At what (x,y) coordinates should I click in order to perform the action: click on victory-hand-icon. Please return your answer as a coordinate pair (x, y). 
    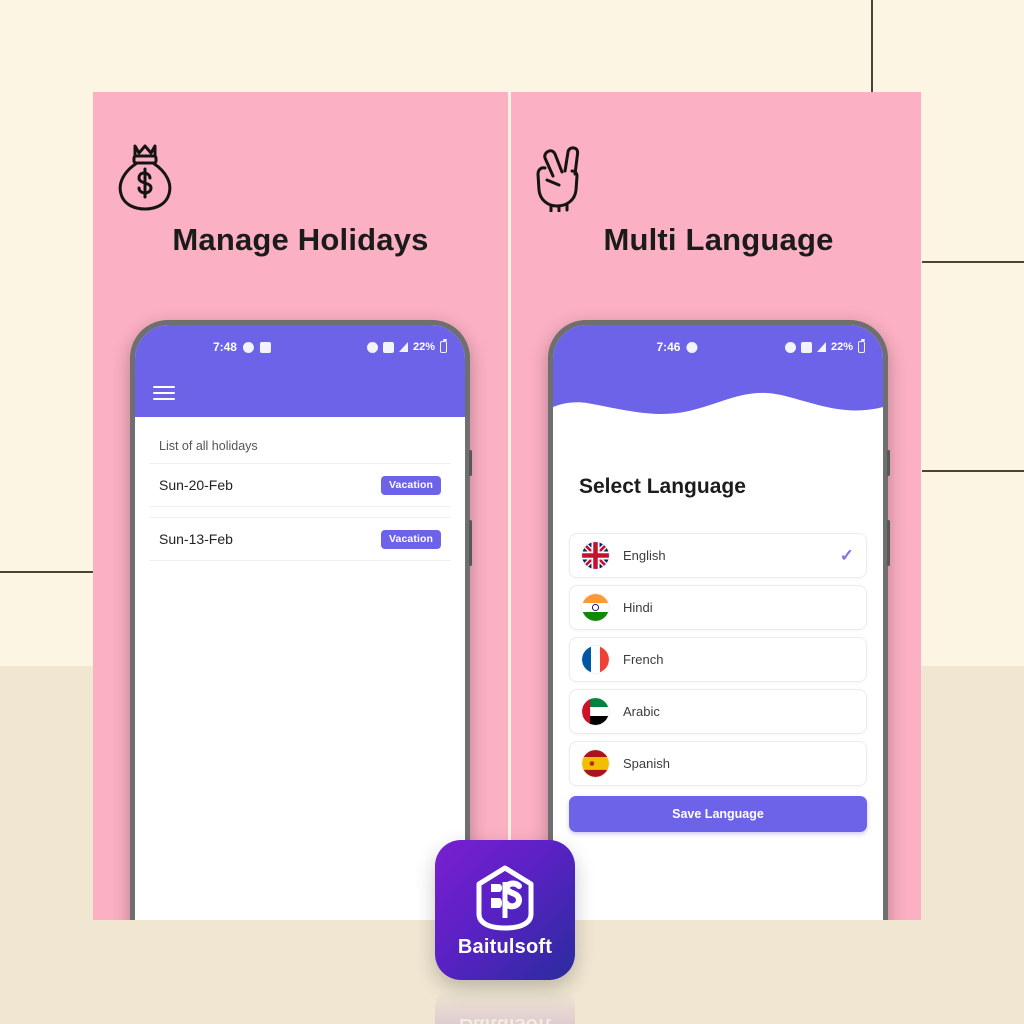
    Looking at the image, I should click on (563, 176).